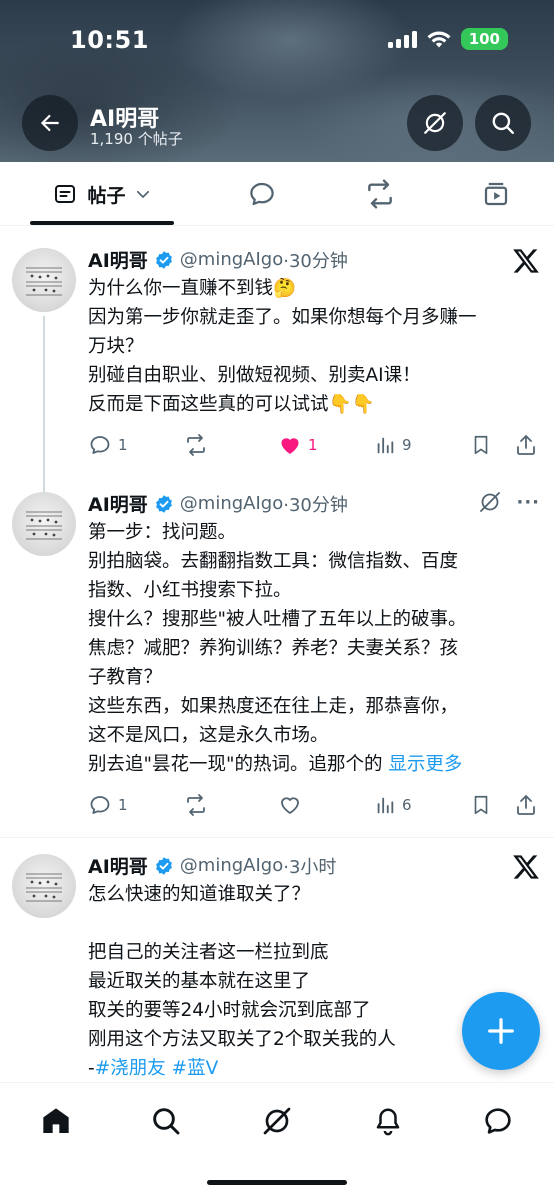  What do you see at coordinates (314, 1068) in the screenshot?
I see `tweet-line: -#浇朋友 #蓝V` at bounding box center [314, 1068].